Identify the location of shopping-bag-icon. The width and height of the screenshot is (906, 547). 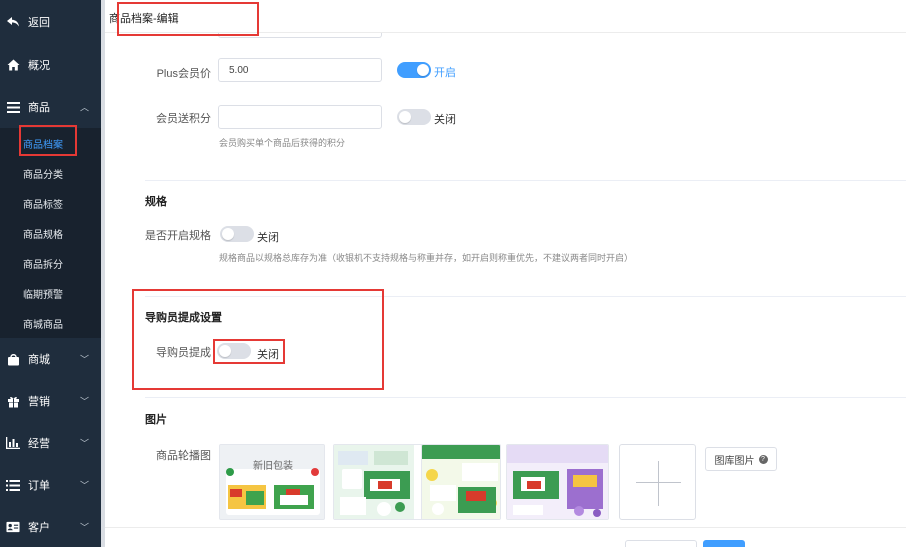
(13, 359).